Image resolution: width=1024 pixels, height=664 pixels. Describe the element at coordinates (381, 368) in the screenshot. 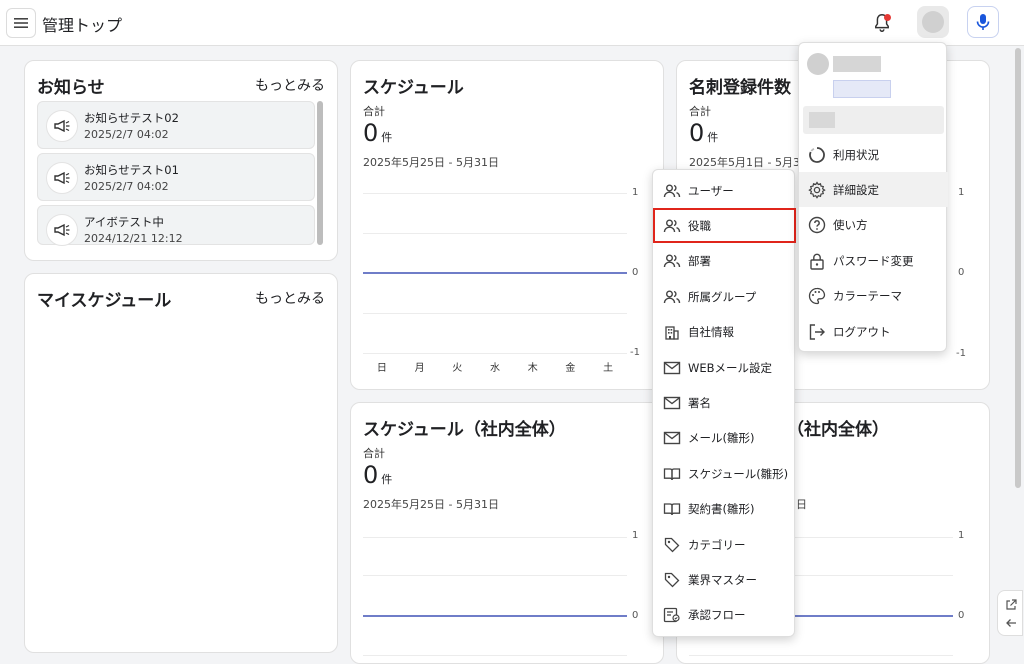

I see `x-tick-label: 日` at that location.